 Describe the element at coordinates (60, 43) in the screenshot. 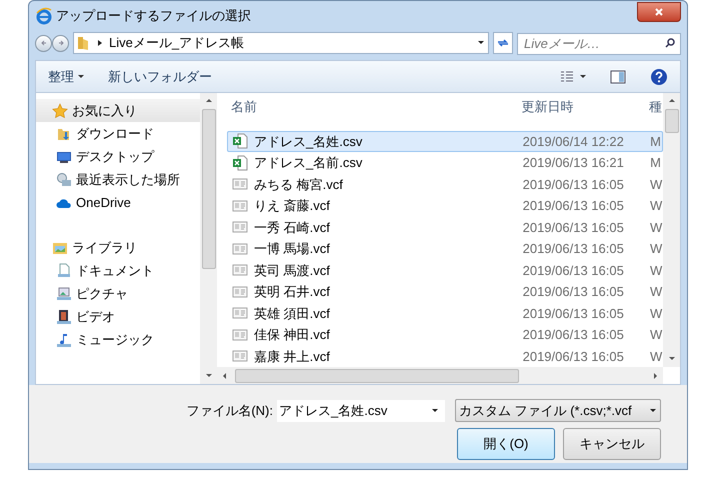

I see `forward-button` at that location.